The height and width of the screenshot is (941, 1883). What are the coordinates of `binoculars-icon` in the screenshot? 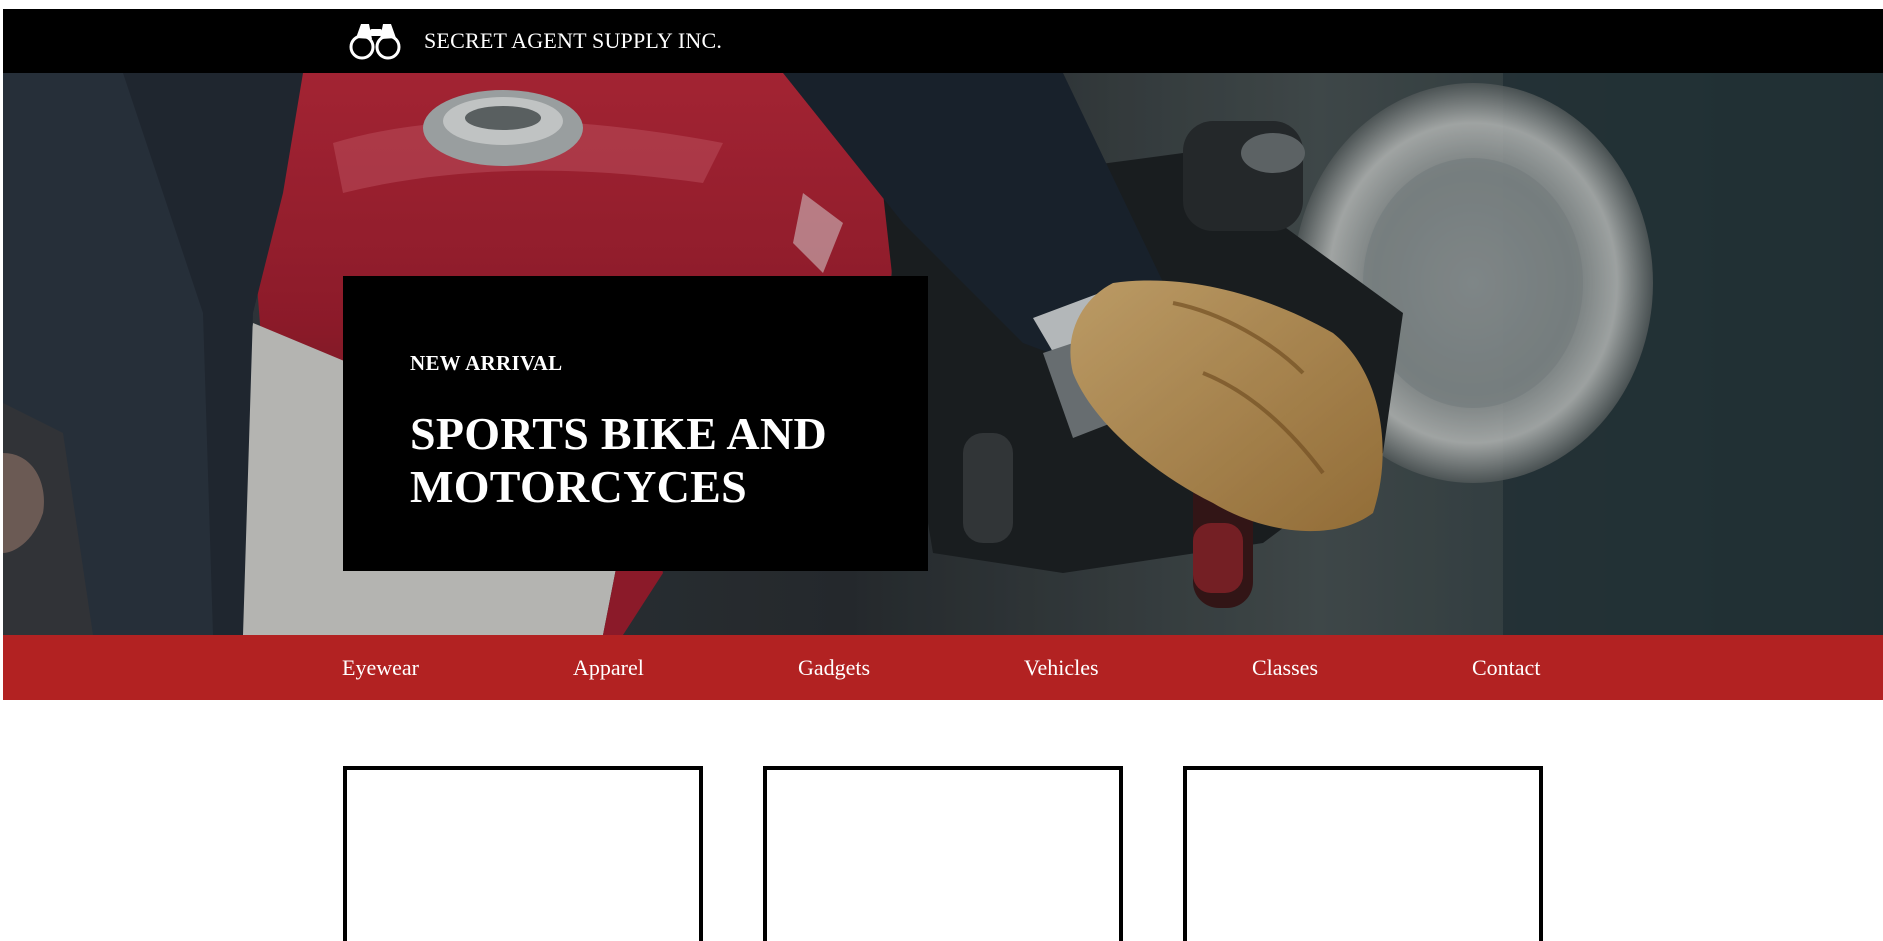 It's located at (375, 42).